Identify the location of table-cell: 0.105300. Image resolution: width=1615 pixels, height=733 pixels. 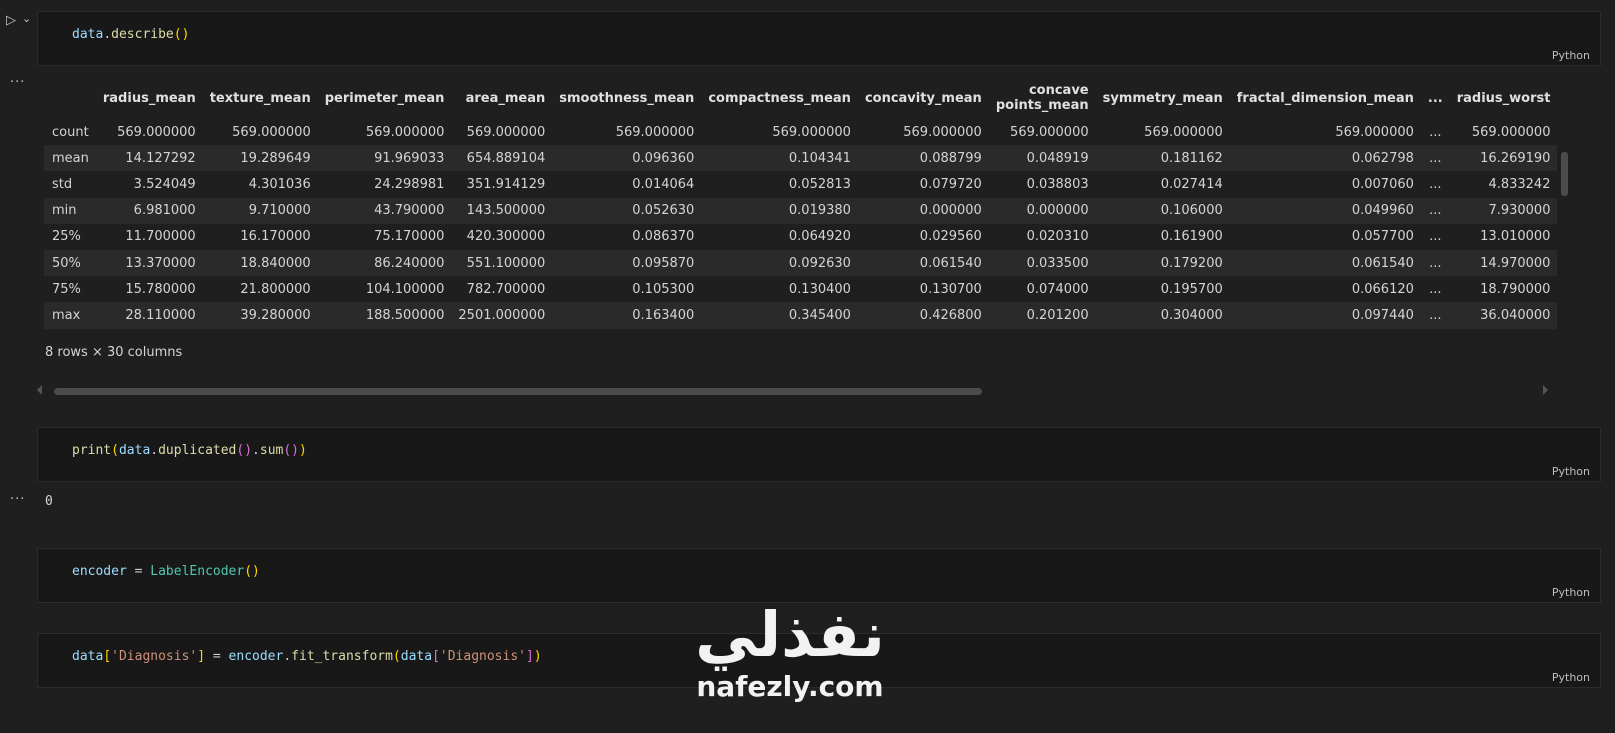
(627, 289).